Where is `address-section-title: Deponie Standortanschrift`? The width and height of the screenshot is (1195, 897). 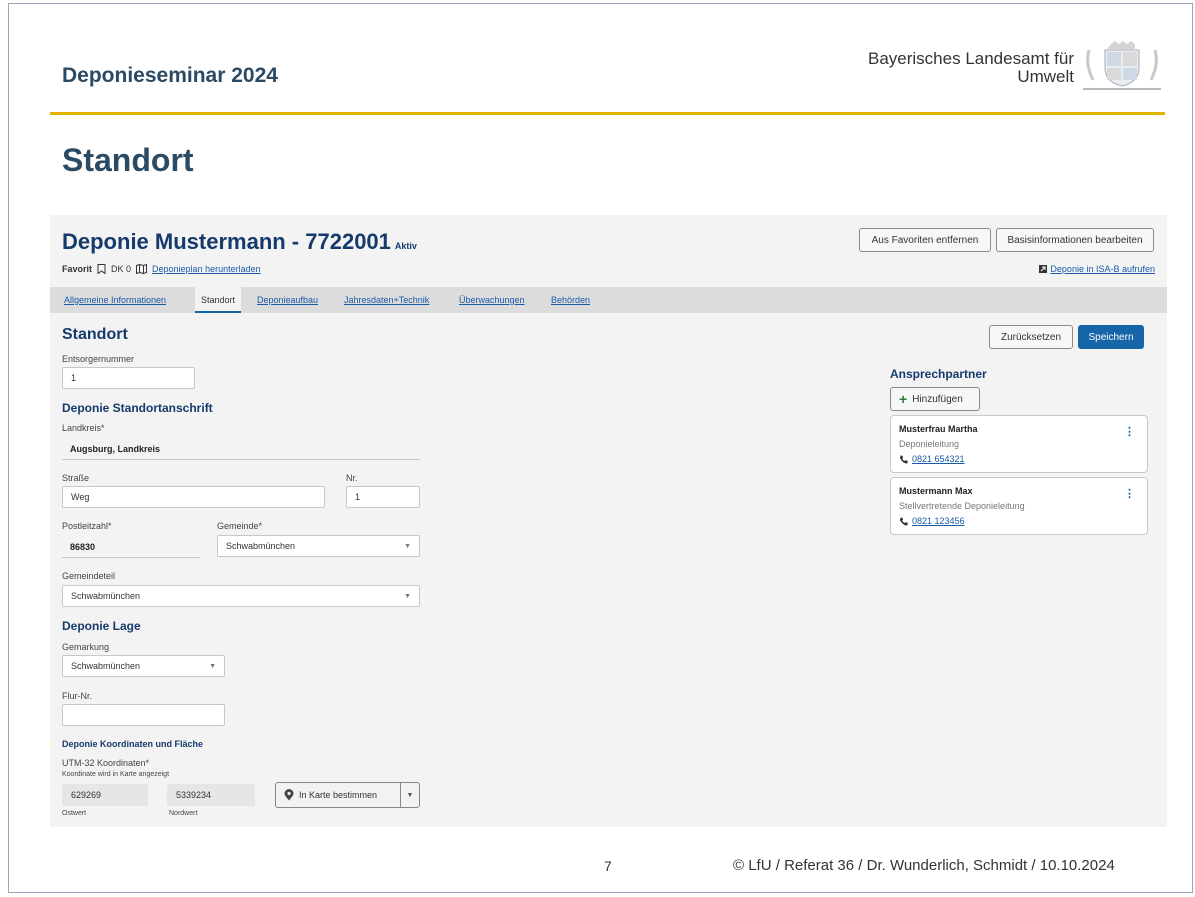
address-section-title: Deponie Standortanschrift is located at coordinates (137, 408).